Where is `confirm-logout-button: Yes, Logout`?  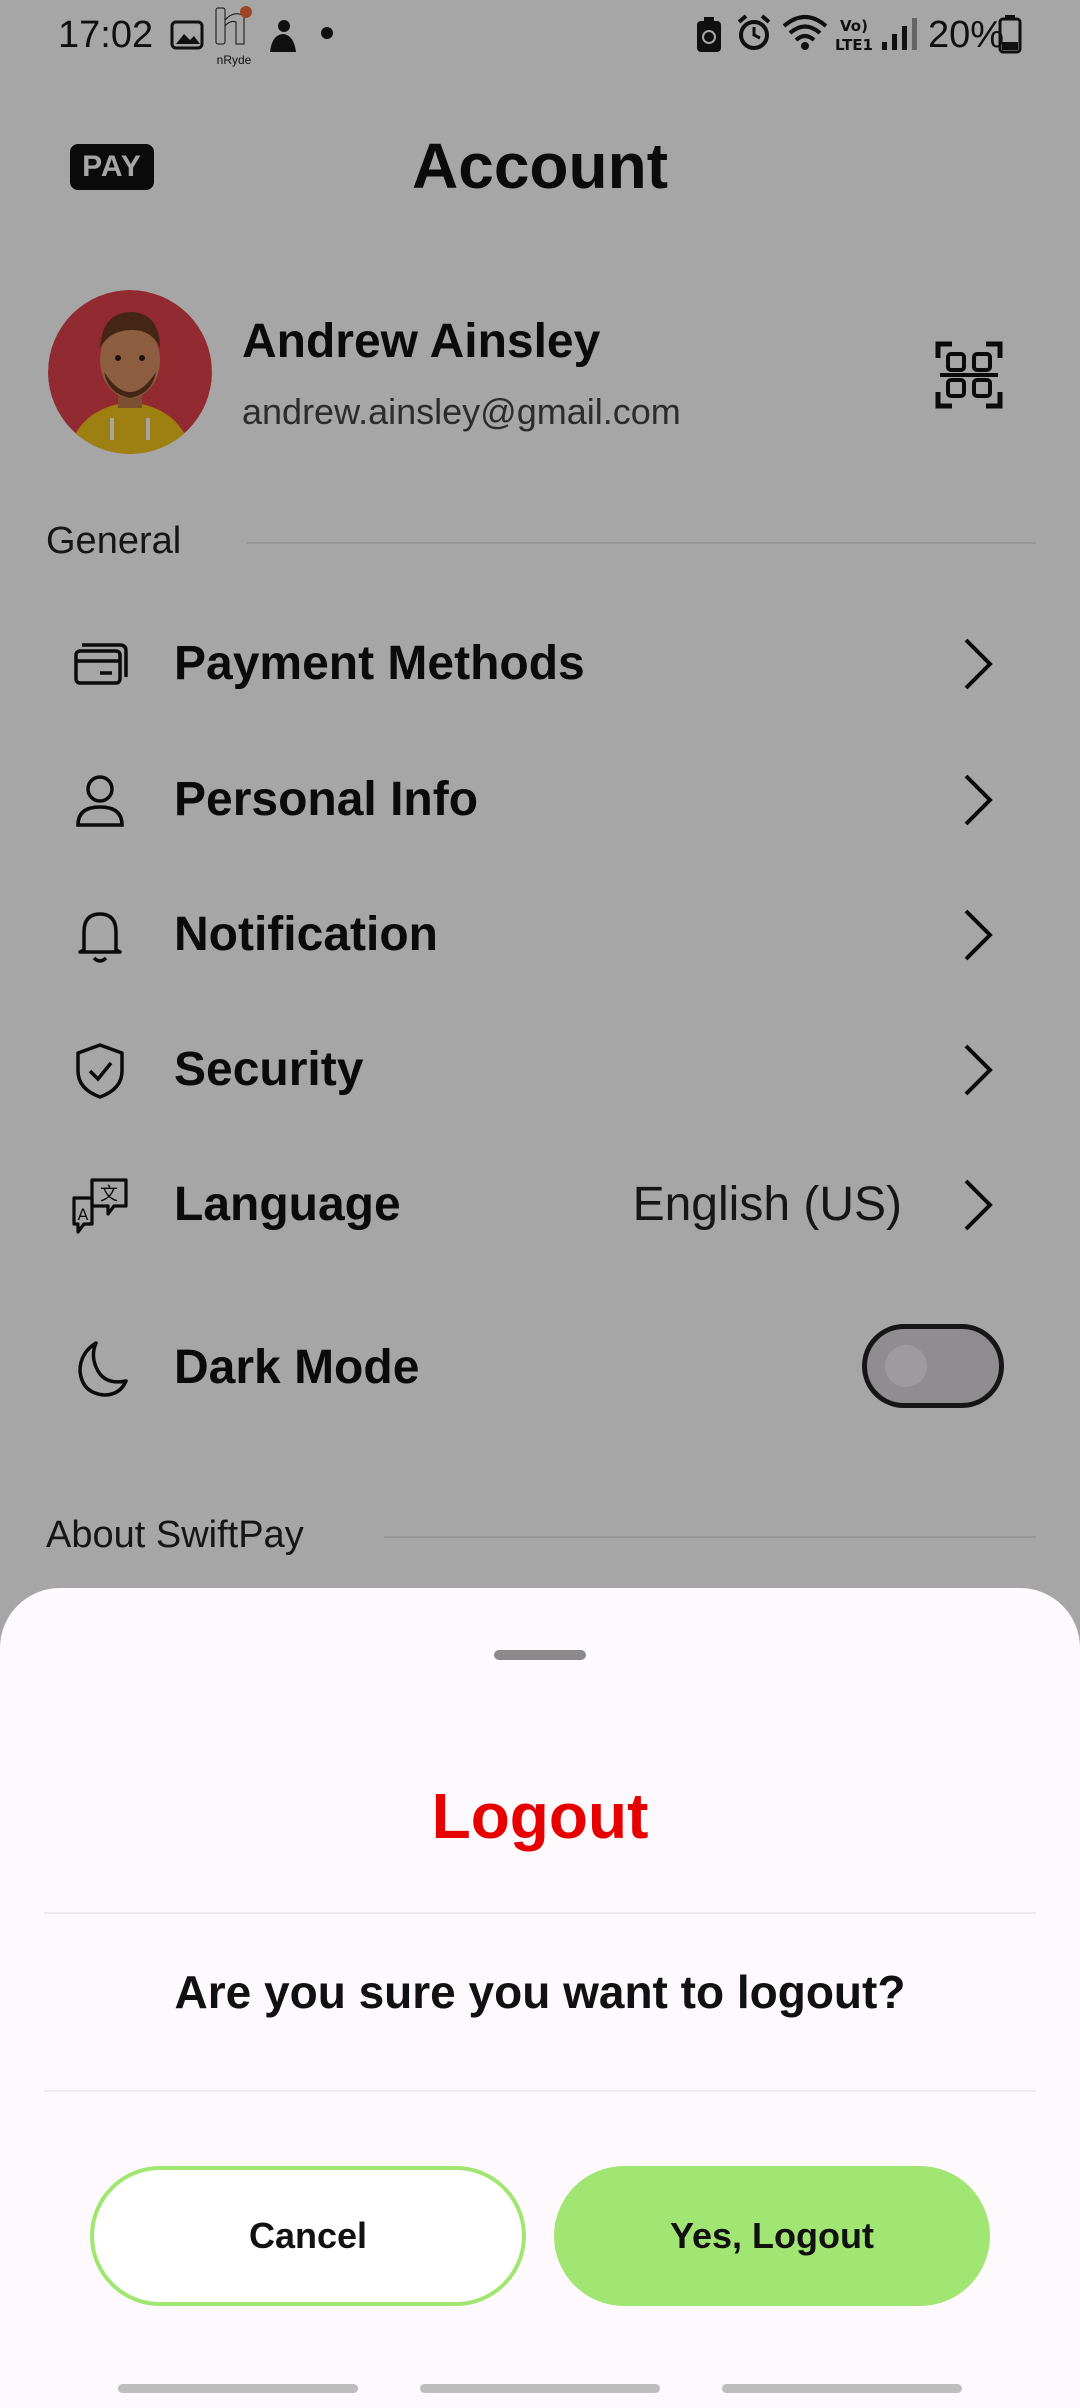 confirm-logout-button: Yes, Logout is located at coordinates (772, 2236).